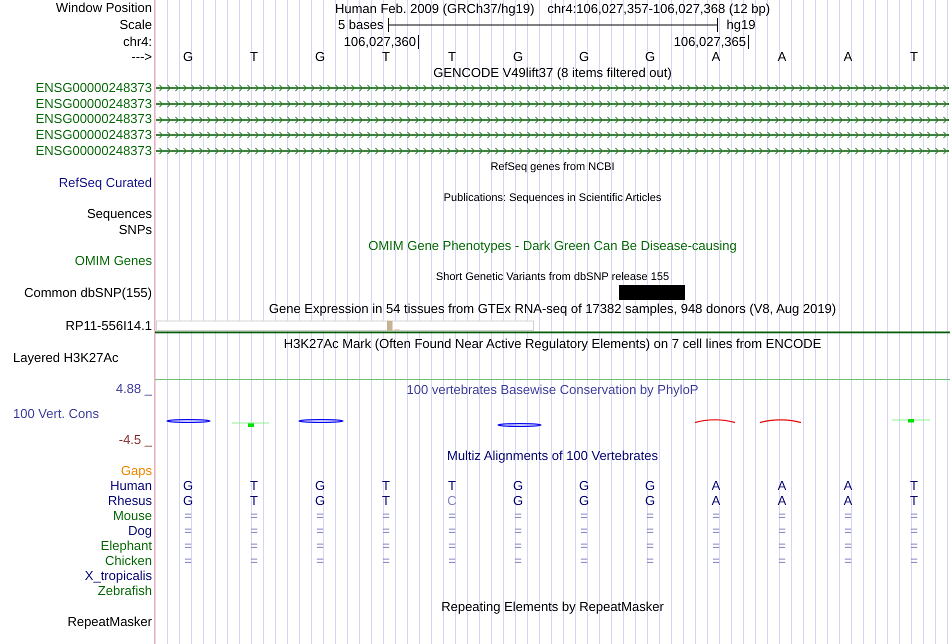 The image size is (950, 644). Describe the element at coordinates (88, 293) in the screenshot. I see `track-label: Common dbSNP(155)` at that location.